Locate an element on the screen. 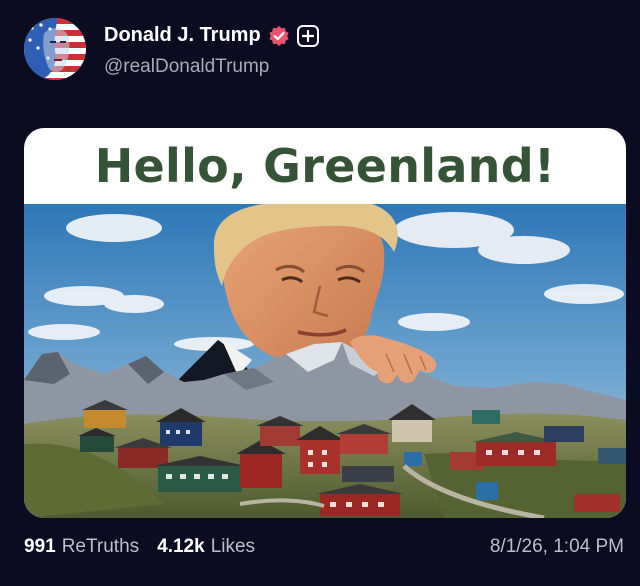 The height and width of the screenshot is (586, 640). likes-count: 4.12k Likes is located at coordinates (206, 547).